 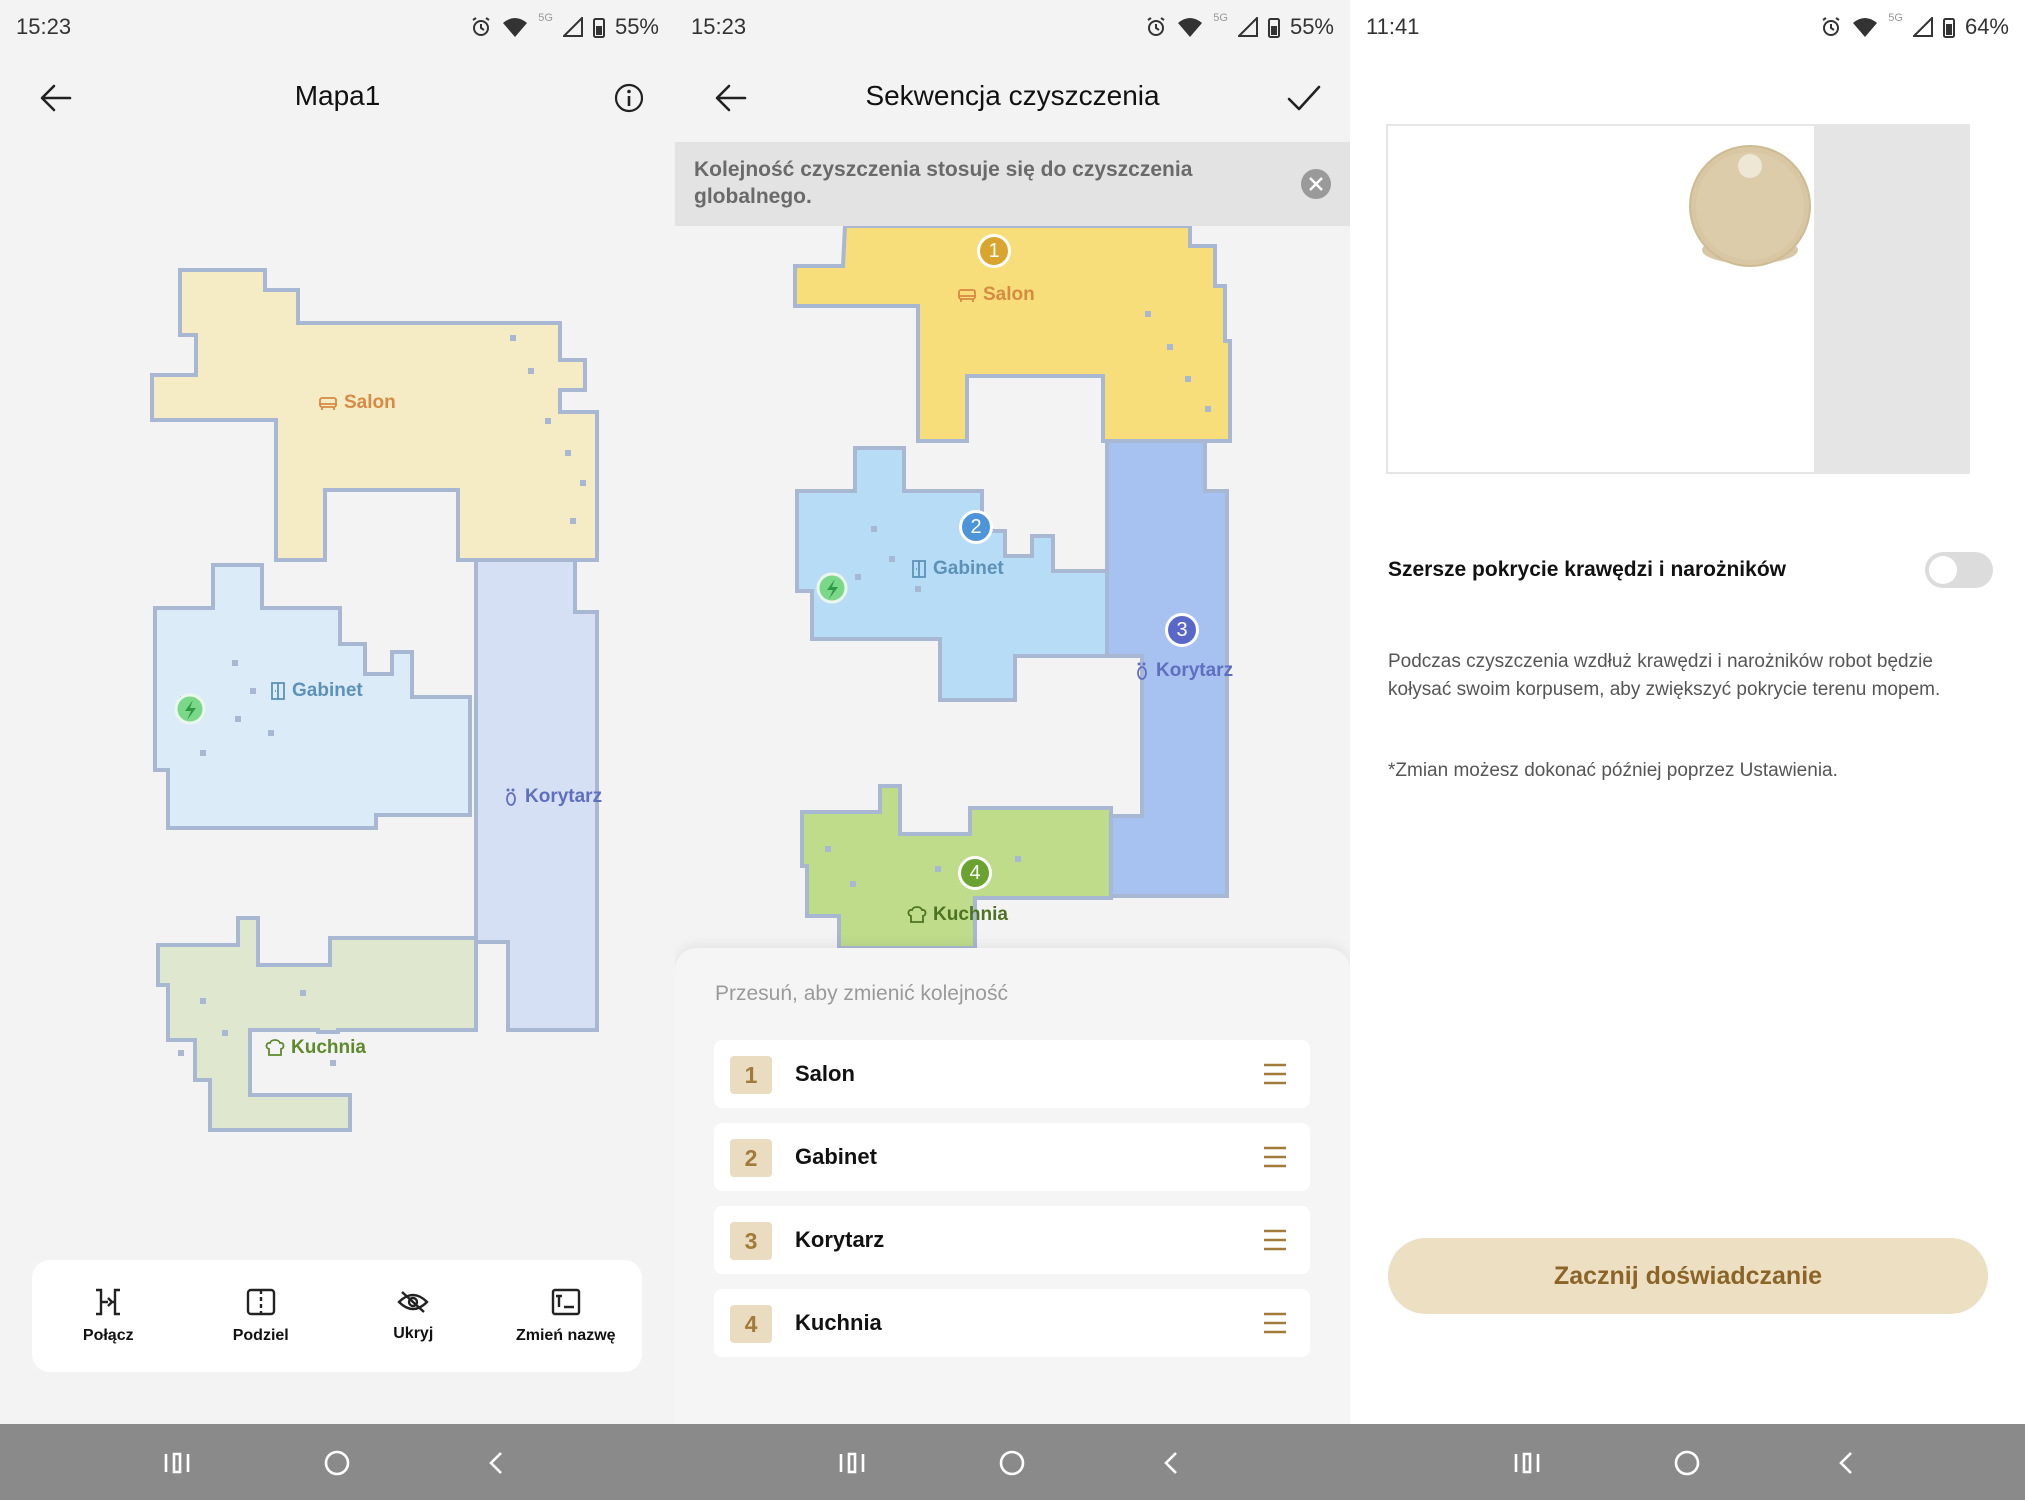 What do you see at coordinates (751, 1324) in the screenshot?
I see `sequence-number: 4` at bounding box center [751, 1324].